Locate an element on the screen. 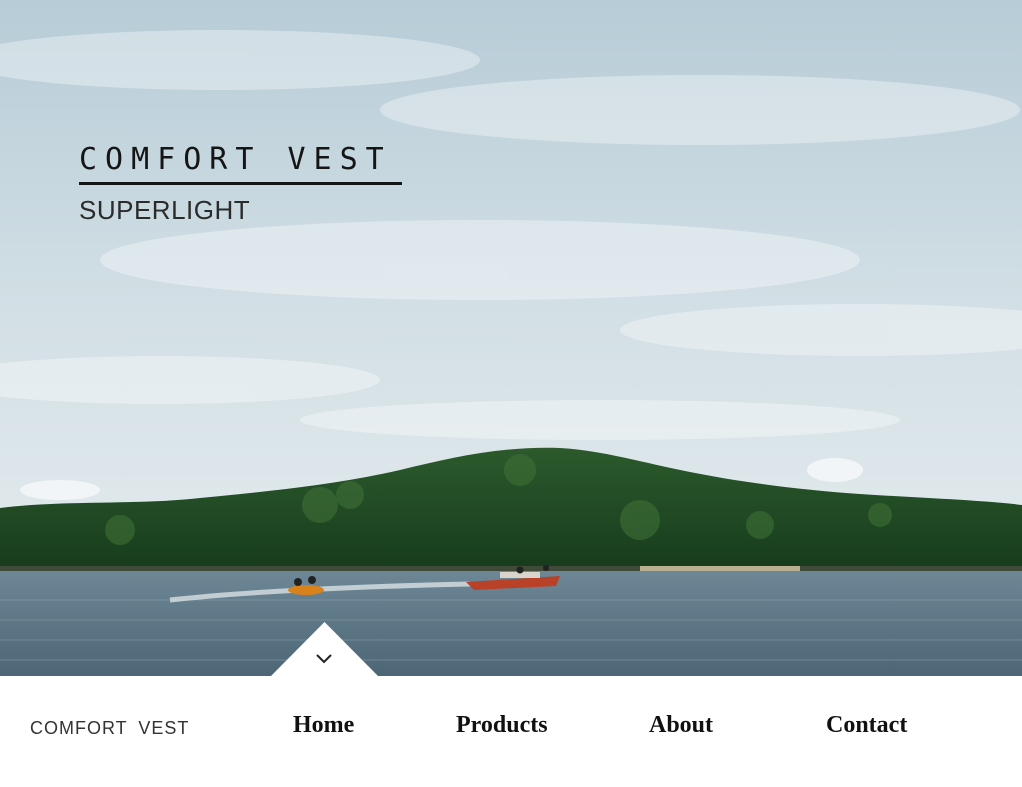 The width and height of the screenshot is (1022, 787). brand-logo-text: COMFORT VEST is located at coordinates (109, 728).